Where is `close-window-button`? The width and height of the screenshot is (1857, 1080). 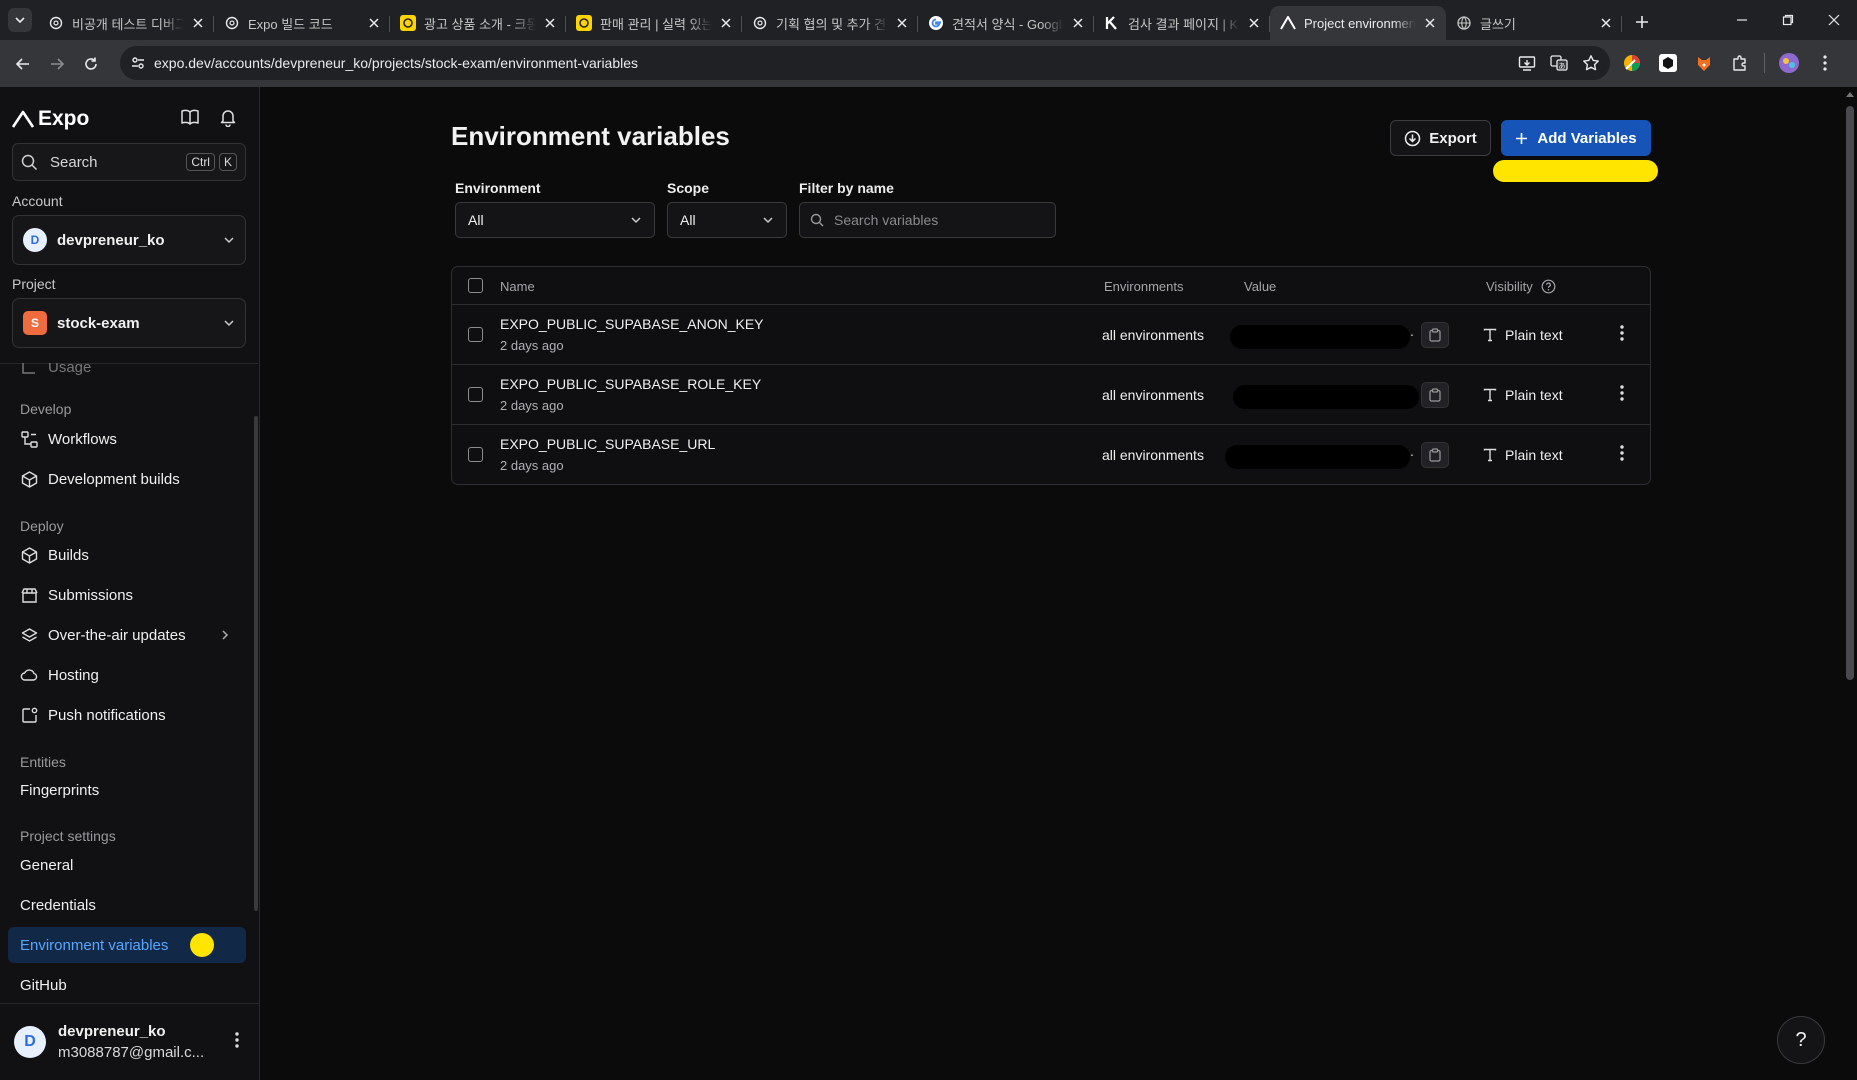
close-window-button is located at coordinates (1834, 20).